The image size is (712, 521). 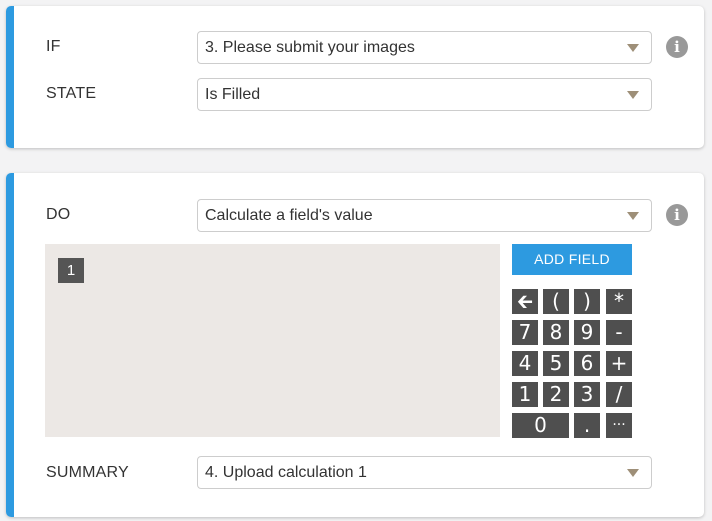 What do you see at coordinates (619, 394) in the screenshot?
I see `divide-key: /` at bounding box center [619, 394].